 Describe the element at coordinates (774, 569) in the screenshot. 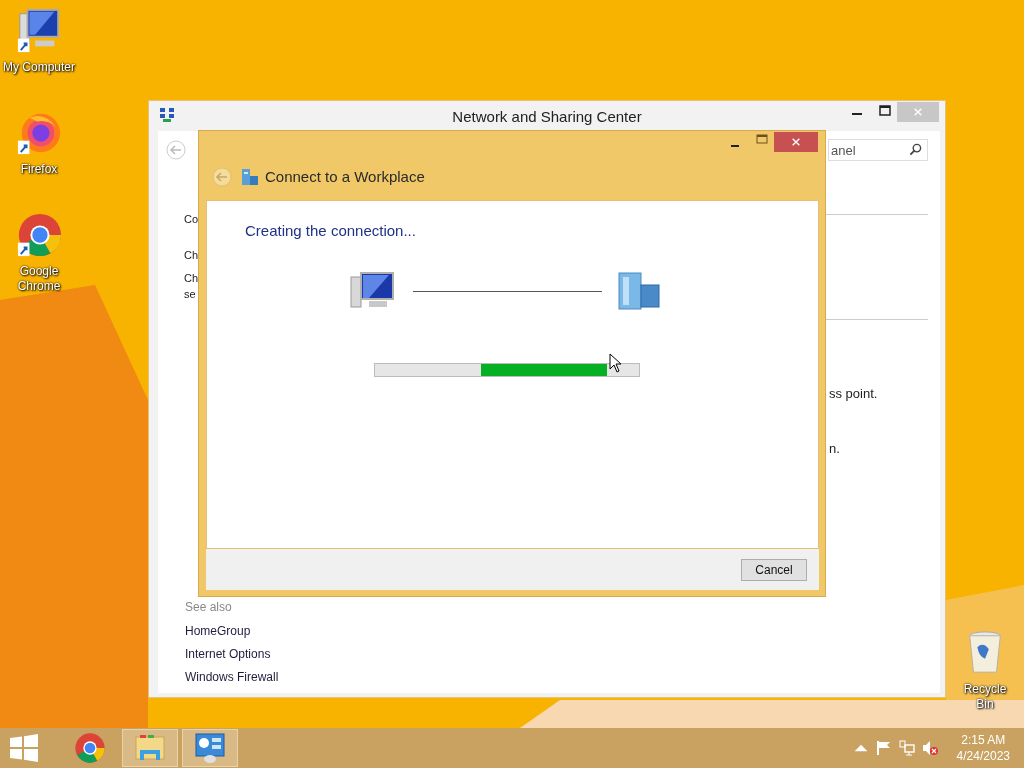

I see `cancel-button: Cancel` at that location.